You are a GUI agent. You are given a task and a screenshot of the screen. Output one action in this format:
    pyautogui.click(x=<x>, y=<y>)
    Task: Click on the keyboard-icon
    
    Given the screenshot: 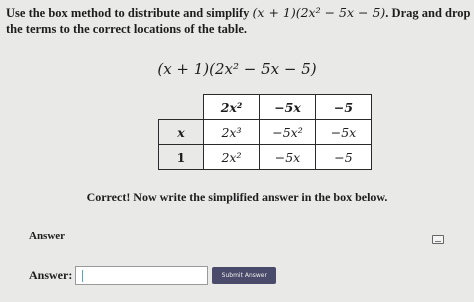 What is the action you would take?
    pyautogui.click(x=438, y=239)
    